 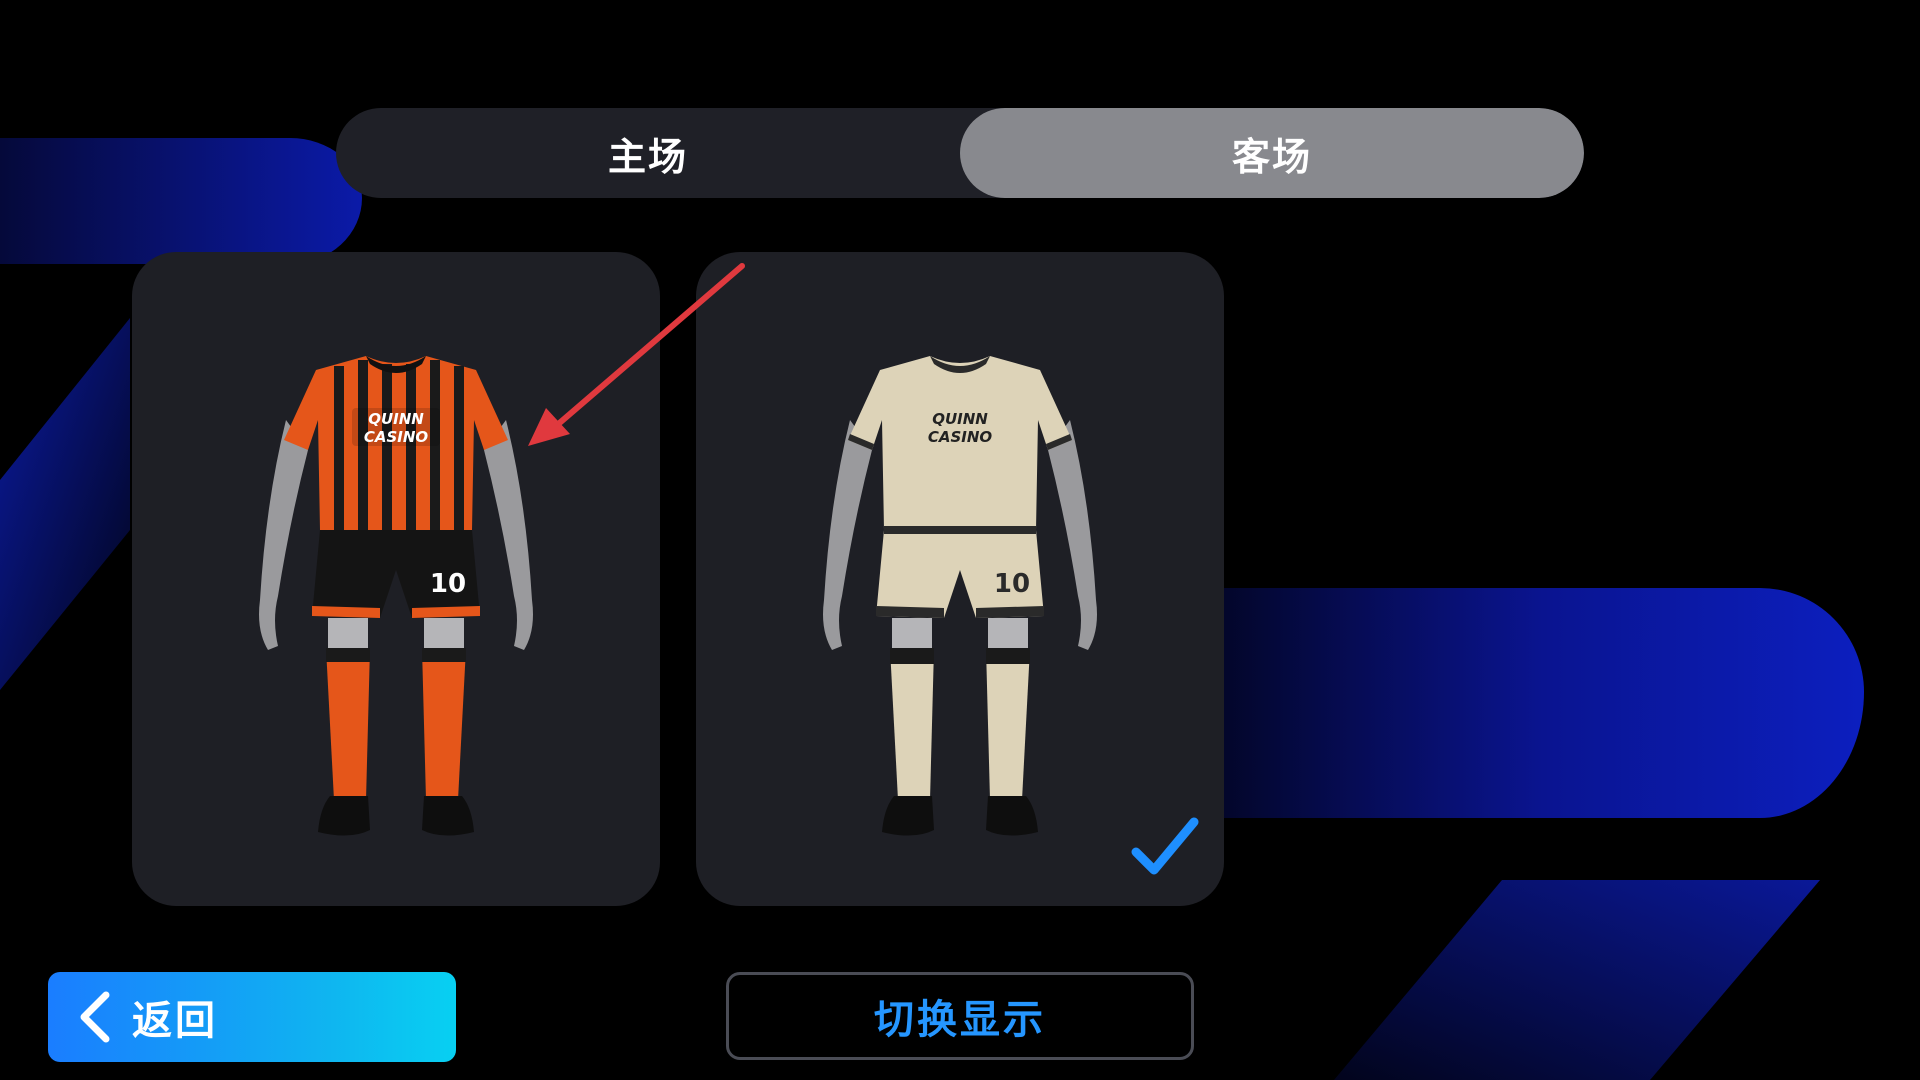 What do you see at coordinates (1165, 846) in the screenshot?
I see `check-icon` at bounding box center [1165, 846].